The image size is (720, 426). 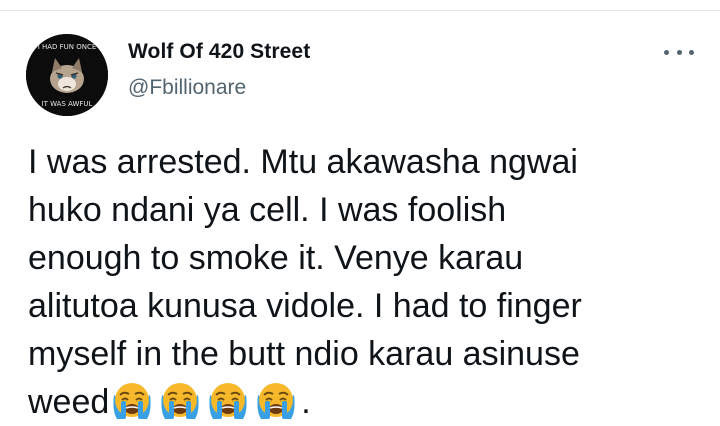 What do you see at coordinates (306, 402) in the screenshot?
I see `tweet-trailing-text: .` at bounding box center [306, 402].